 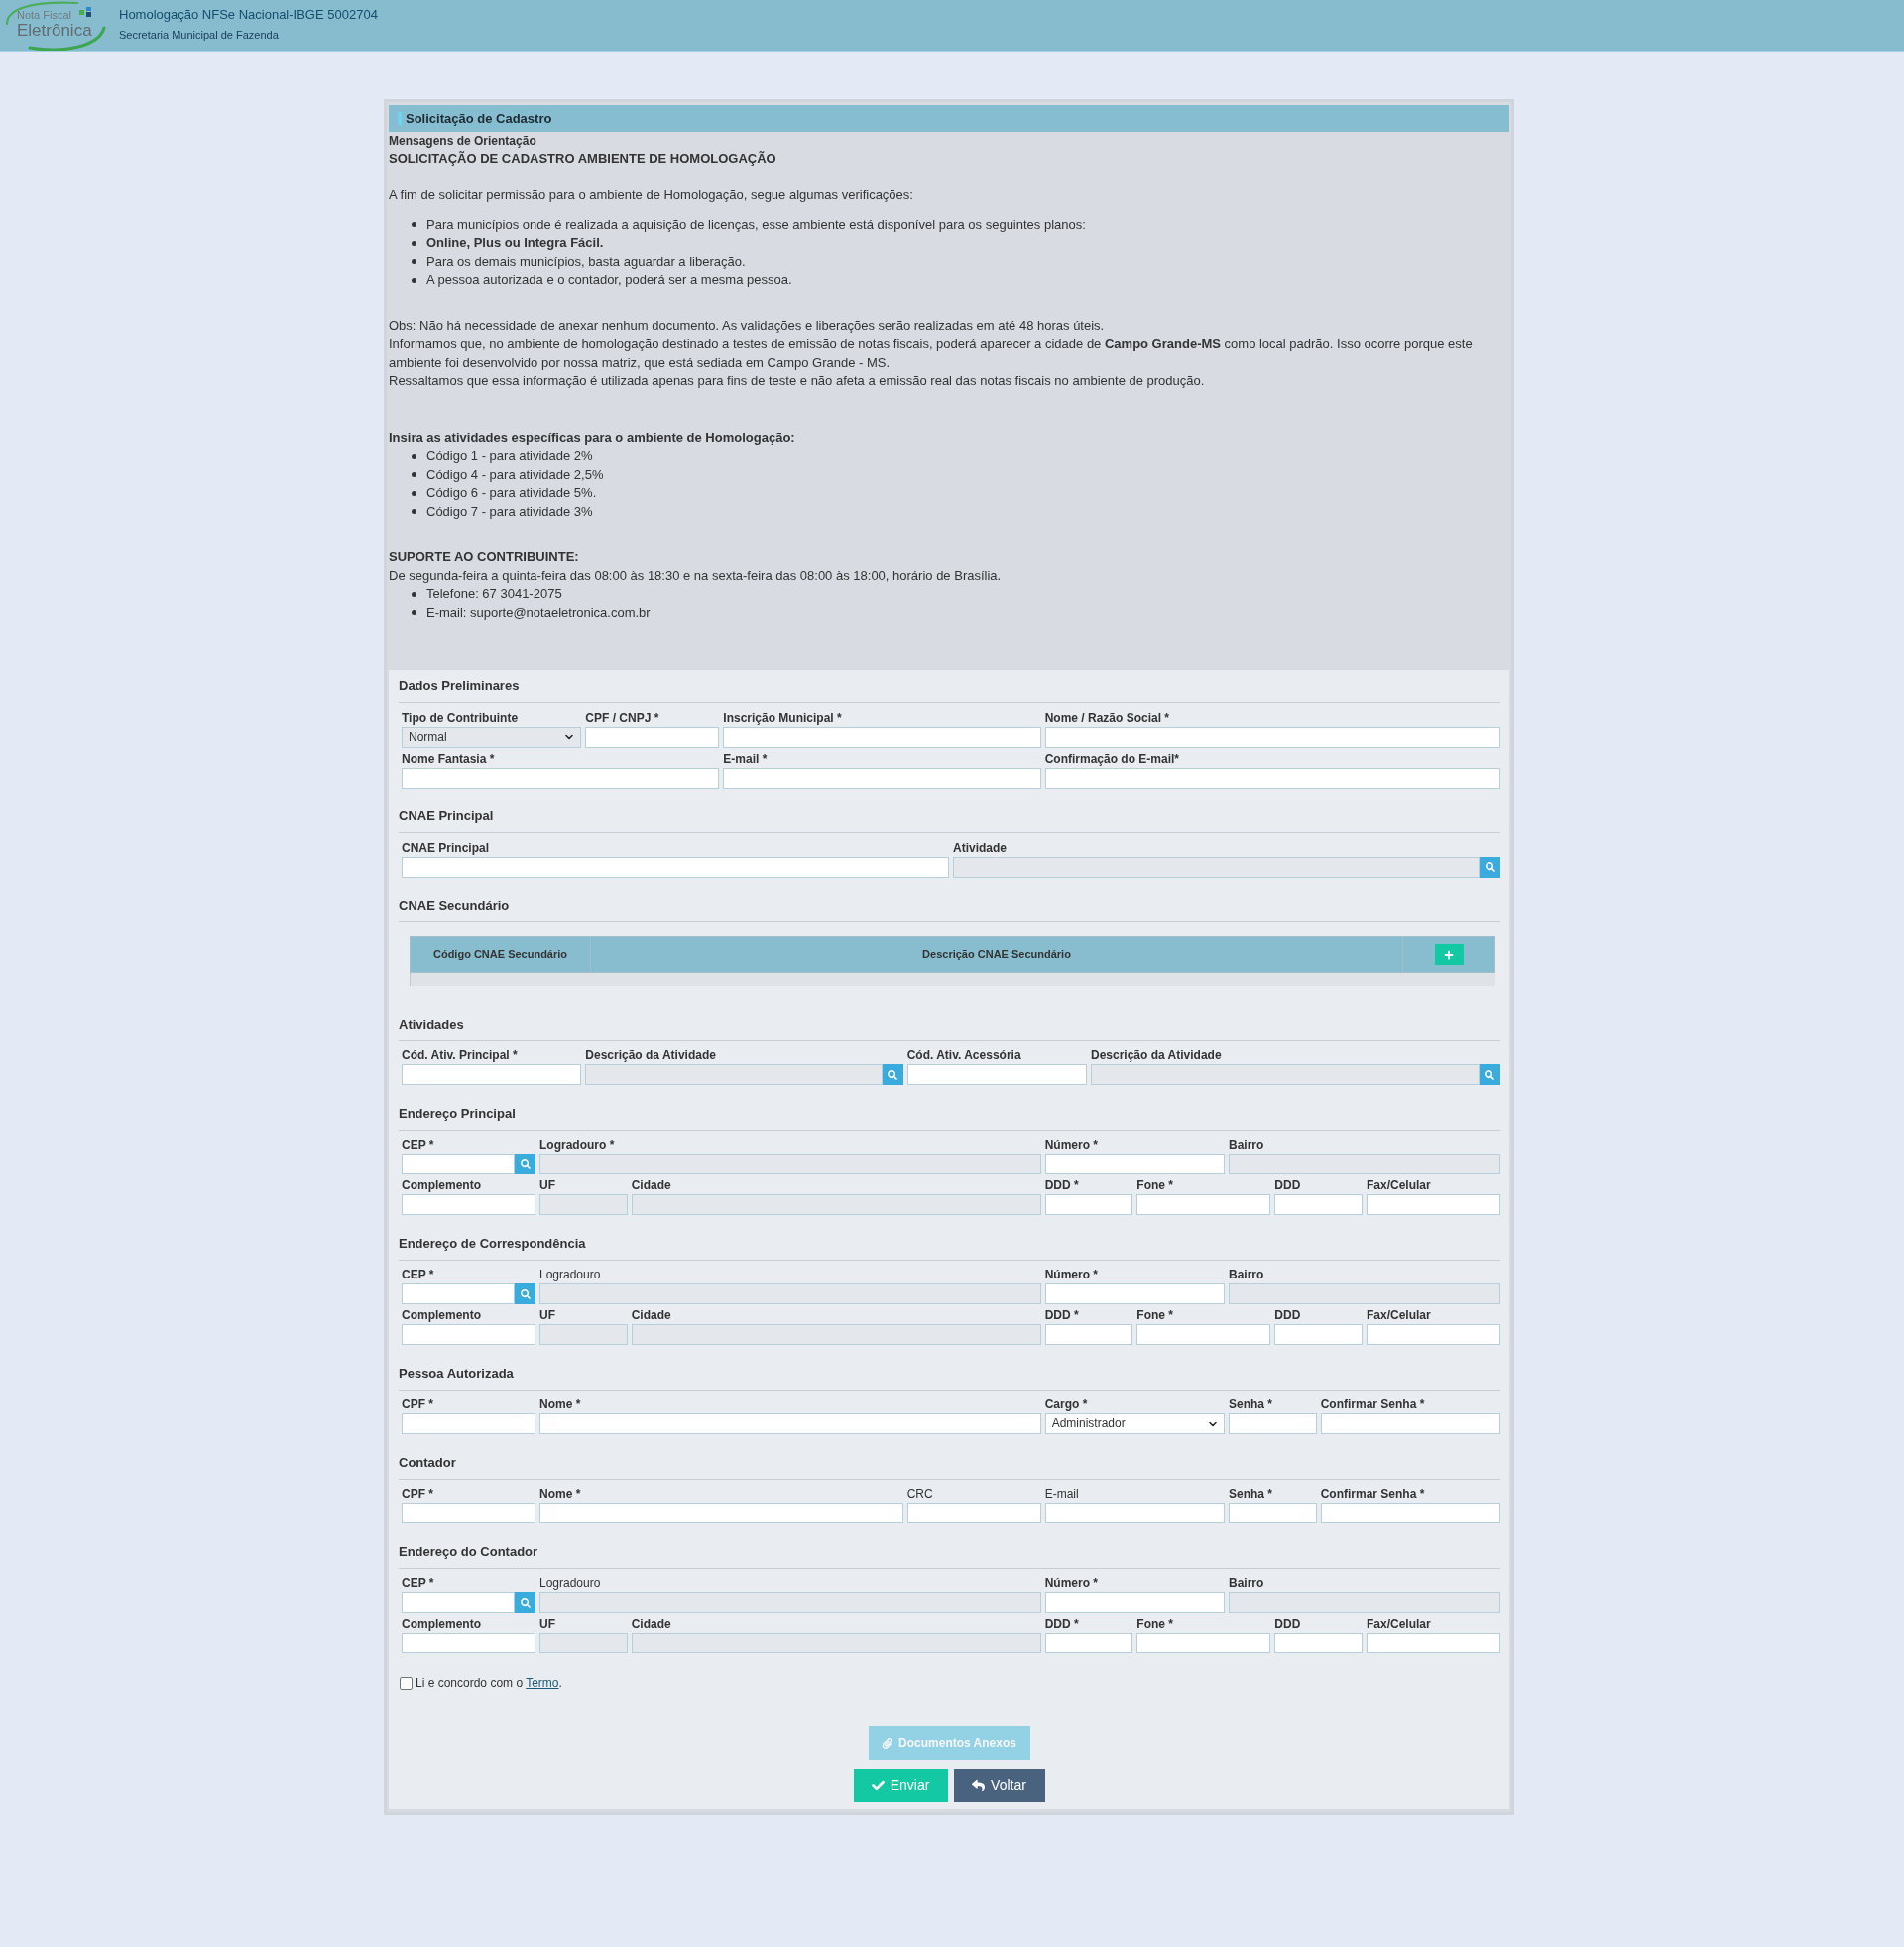 What do you see at coordinates (650, 1055) in the screenshot?
I see `field-label: Descrição da Atividade` at bounding box center [650, 1055].